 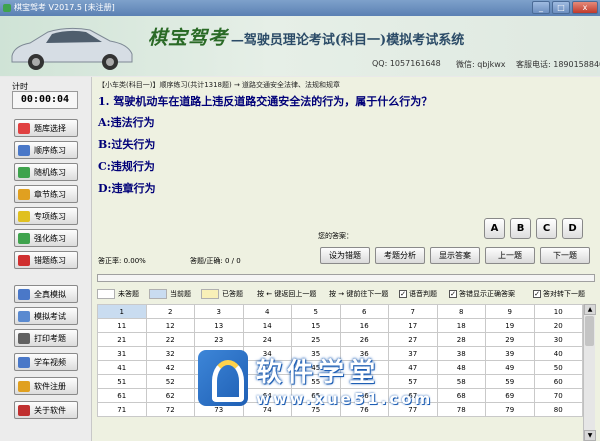 I want to click on question-cell: 39, so click(x=510, y=353).